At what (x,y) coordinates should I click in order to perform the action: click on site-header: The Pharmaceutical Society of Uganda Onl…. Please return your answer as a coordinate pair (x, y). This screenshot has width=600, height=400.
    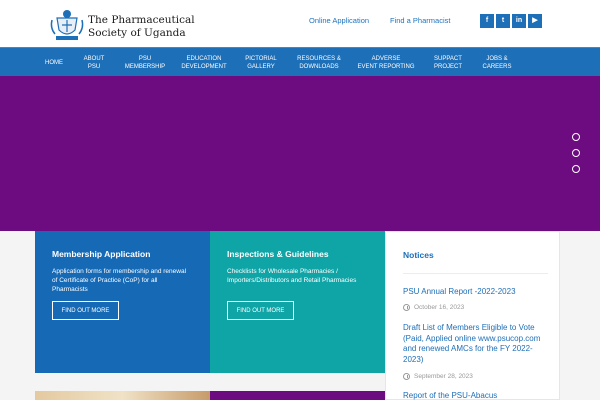
    Looking at the image, I should click on (300, 23).